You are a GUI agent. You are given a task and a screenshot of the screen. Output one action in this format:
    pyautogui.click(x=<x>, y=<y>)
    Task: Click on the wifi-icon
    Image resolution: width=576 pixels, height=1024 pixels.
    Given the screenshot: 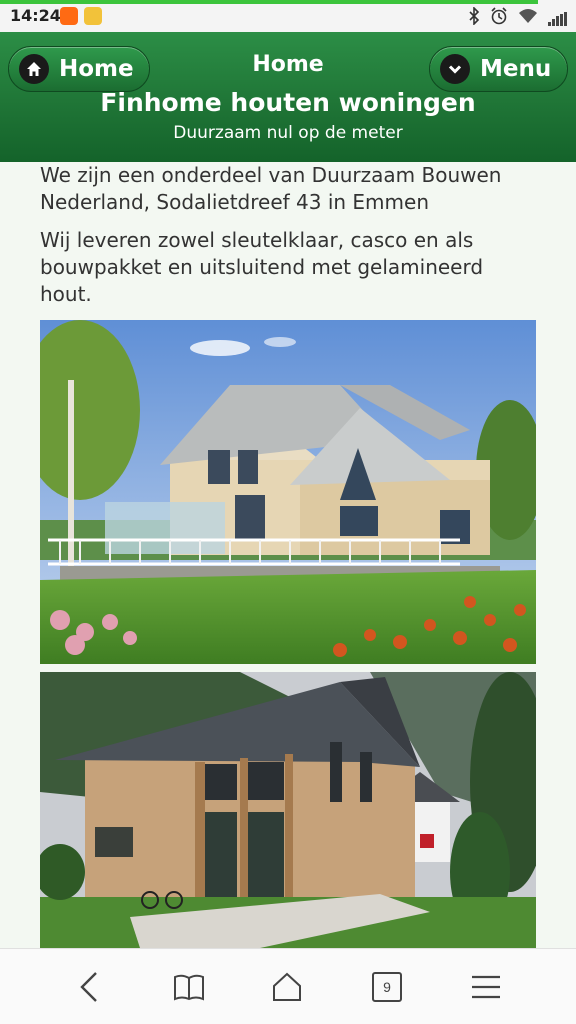 What is the action you would take?
    pyautogui.click(x=528, y=18)
    